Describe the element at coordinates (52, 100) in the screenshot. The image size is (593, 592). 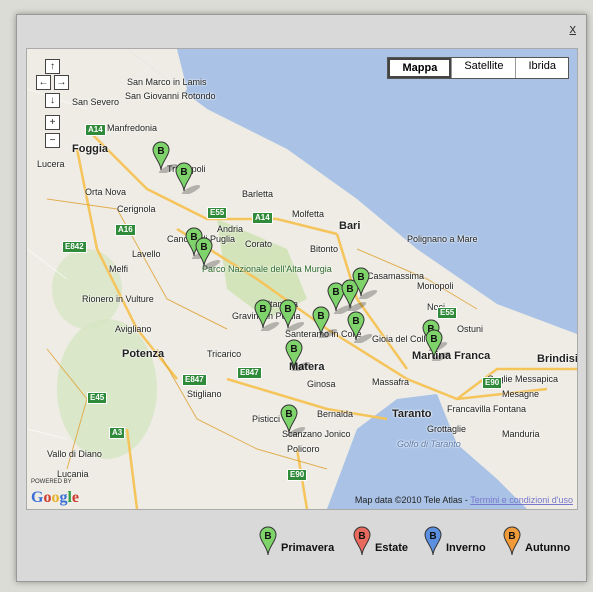
I see `pan-down-button: ↓` at that location.